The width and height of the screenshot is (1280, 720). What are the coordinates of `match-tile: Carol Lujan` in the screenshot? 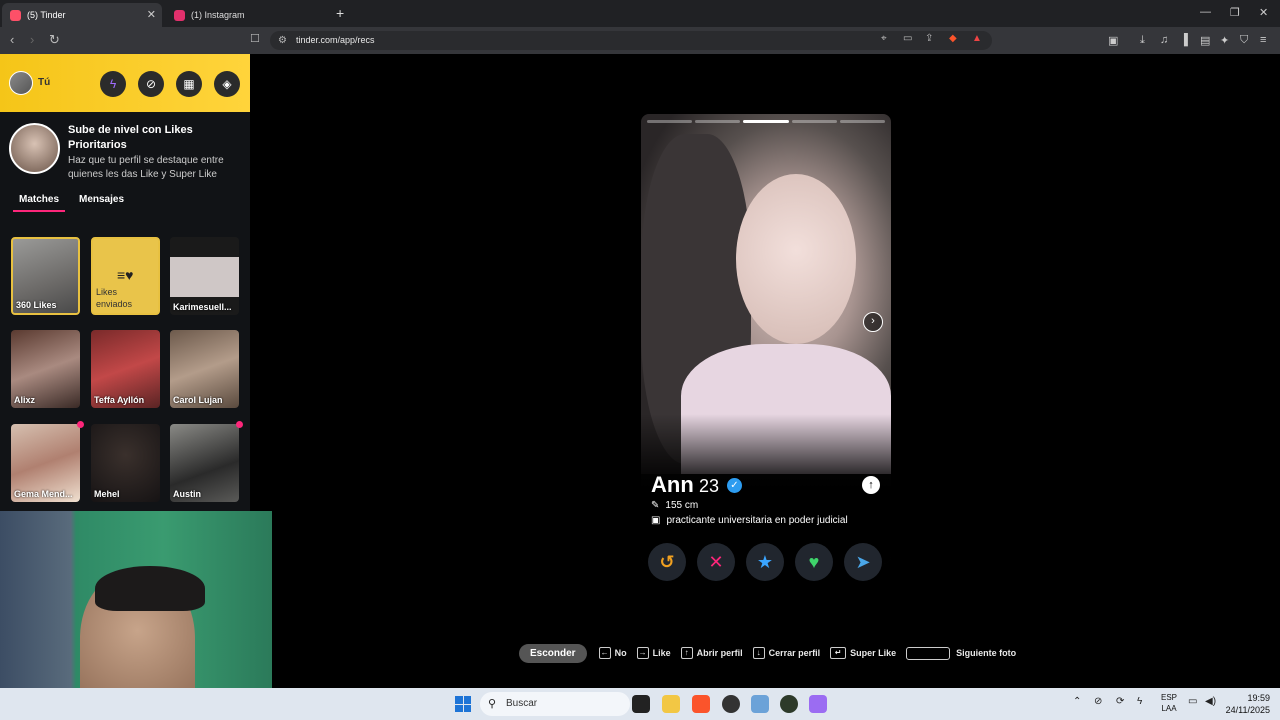 It's located at (204, 369).